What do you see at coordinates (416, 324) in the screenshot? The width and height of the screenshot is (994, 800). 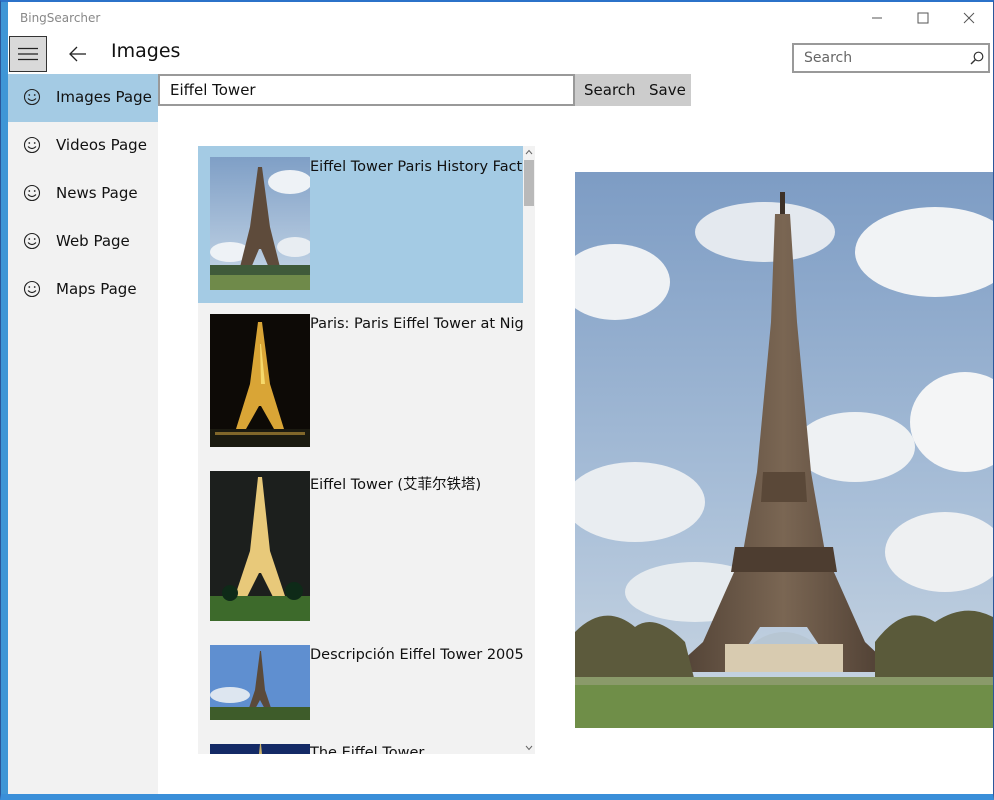 I see `result-title: Paris: Paris Eiffel Tower at Night` at bounding box center [416, 324].